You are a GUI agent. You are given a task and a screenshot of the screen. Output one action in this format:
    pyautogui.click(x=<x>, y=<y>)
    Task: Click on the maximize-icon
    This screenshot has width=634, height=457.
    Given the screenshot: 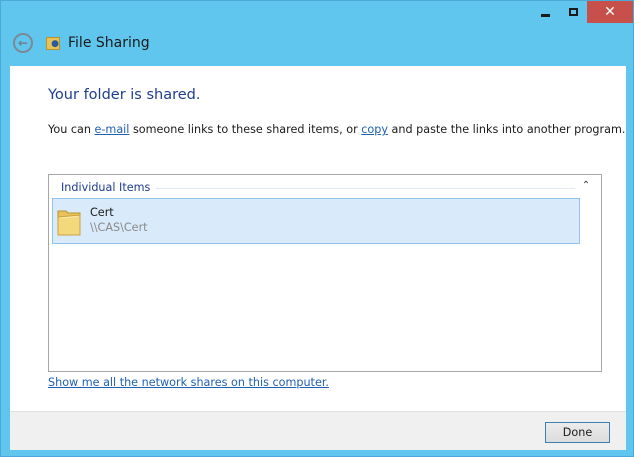 What is the action you would take?
    pyautogui.click(x=573, y=12)
    